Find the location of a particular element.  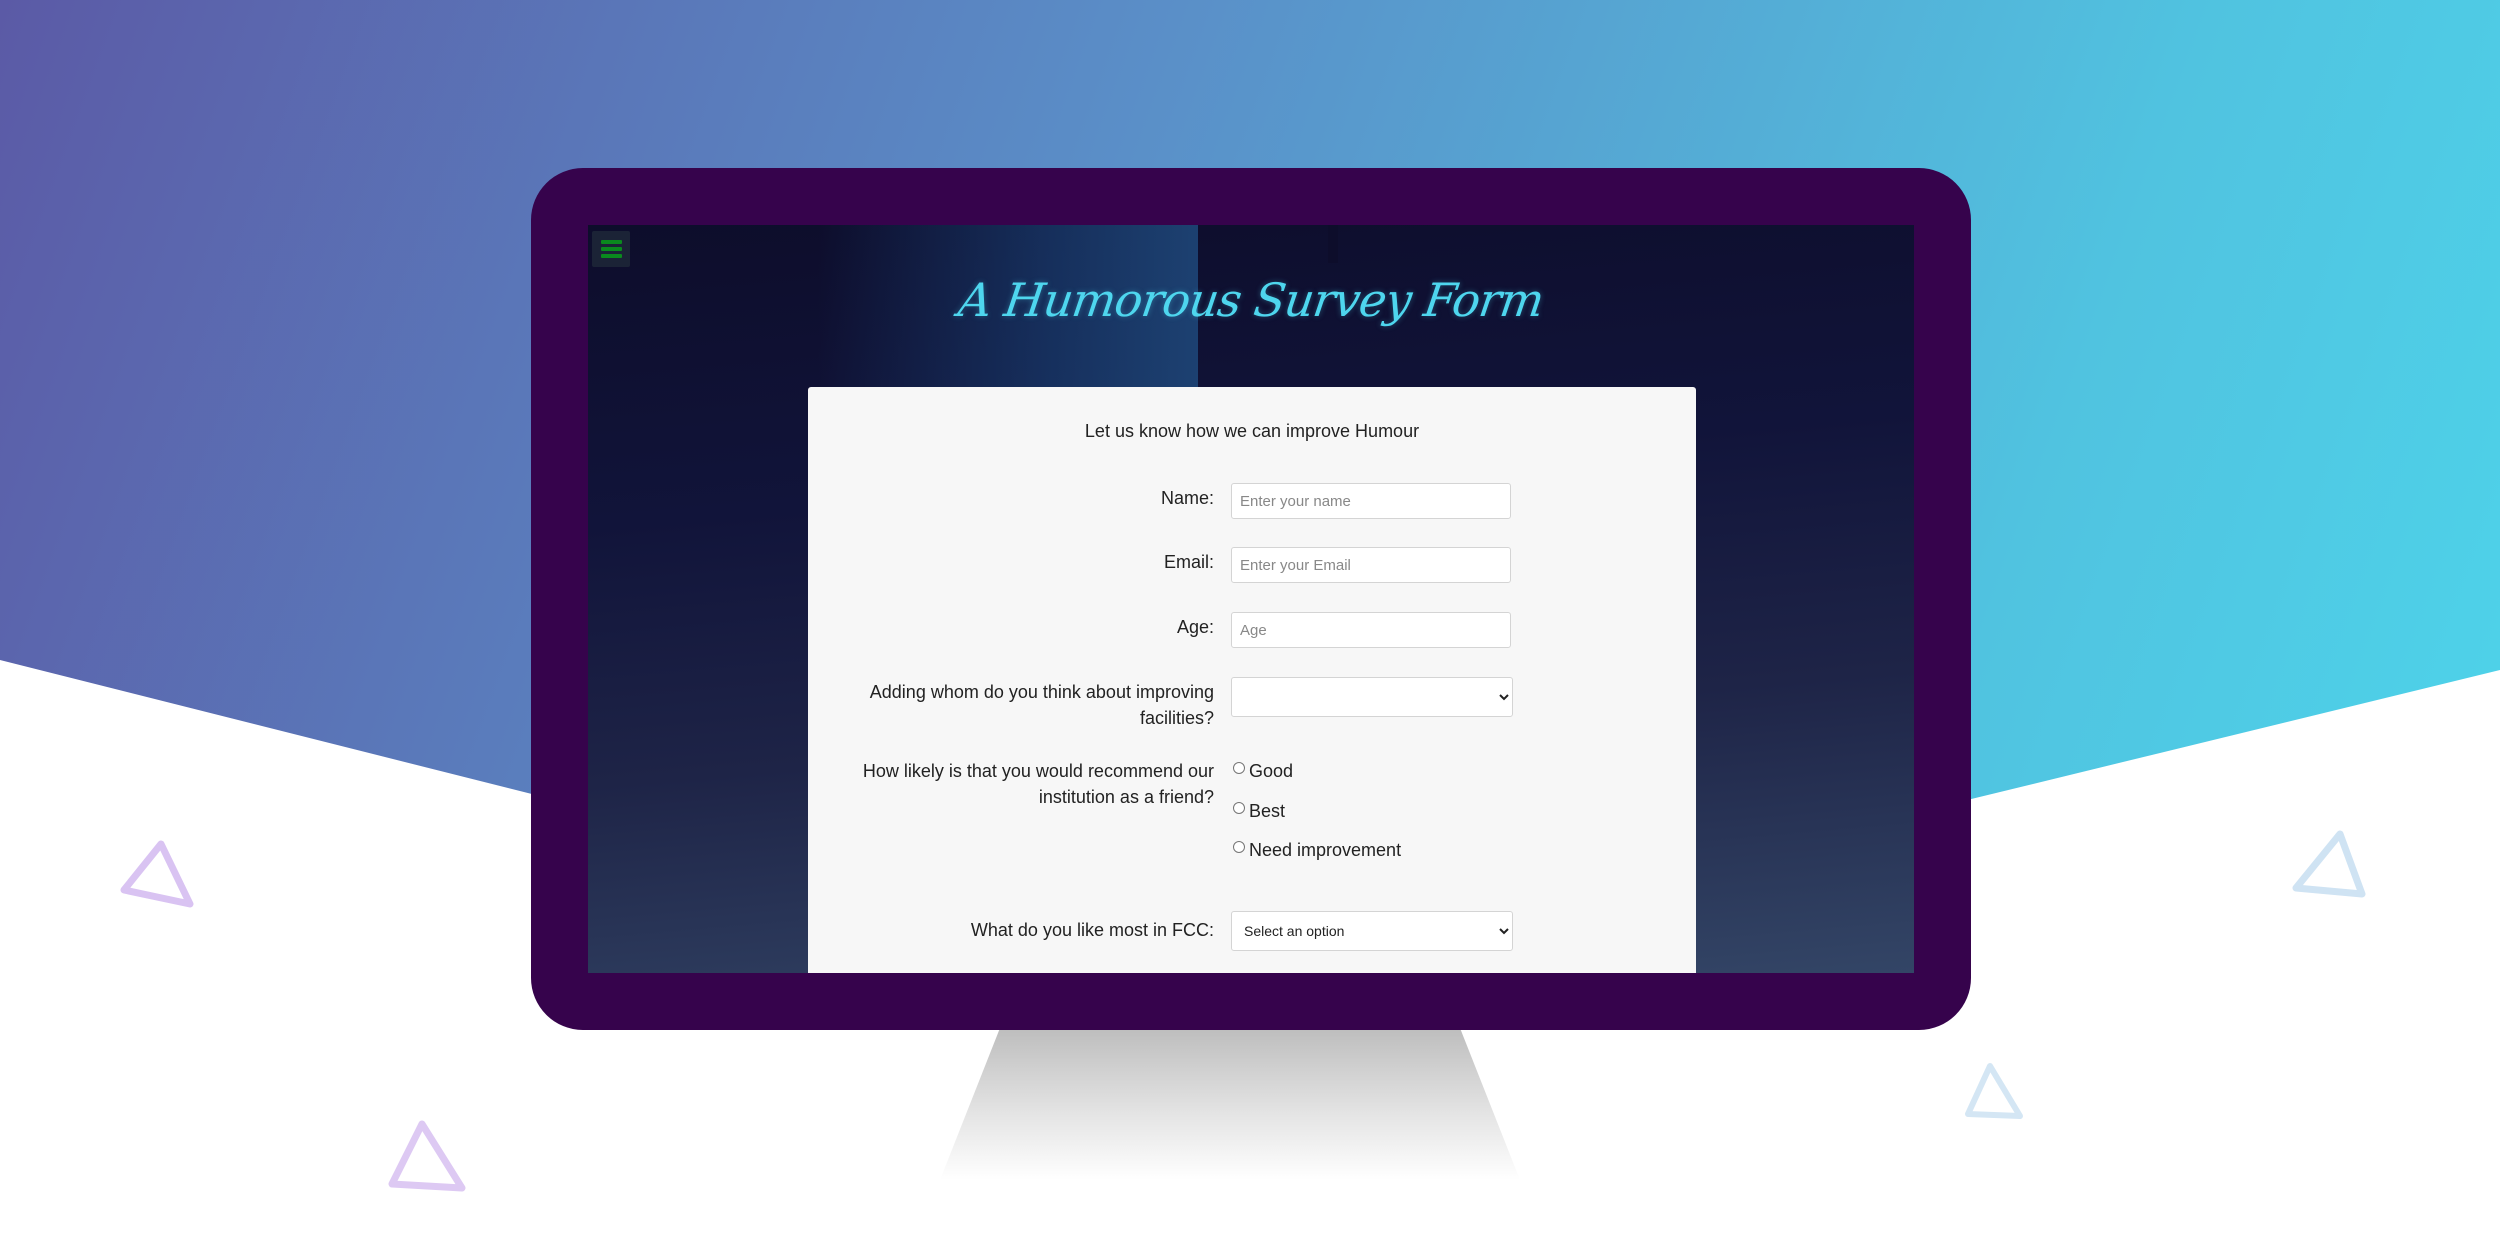

radio-best: Best is located at coordinates (1258, 811).